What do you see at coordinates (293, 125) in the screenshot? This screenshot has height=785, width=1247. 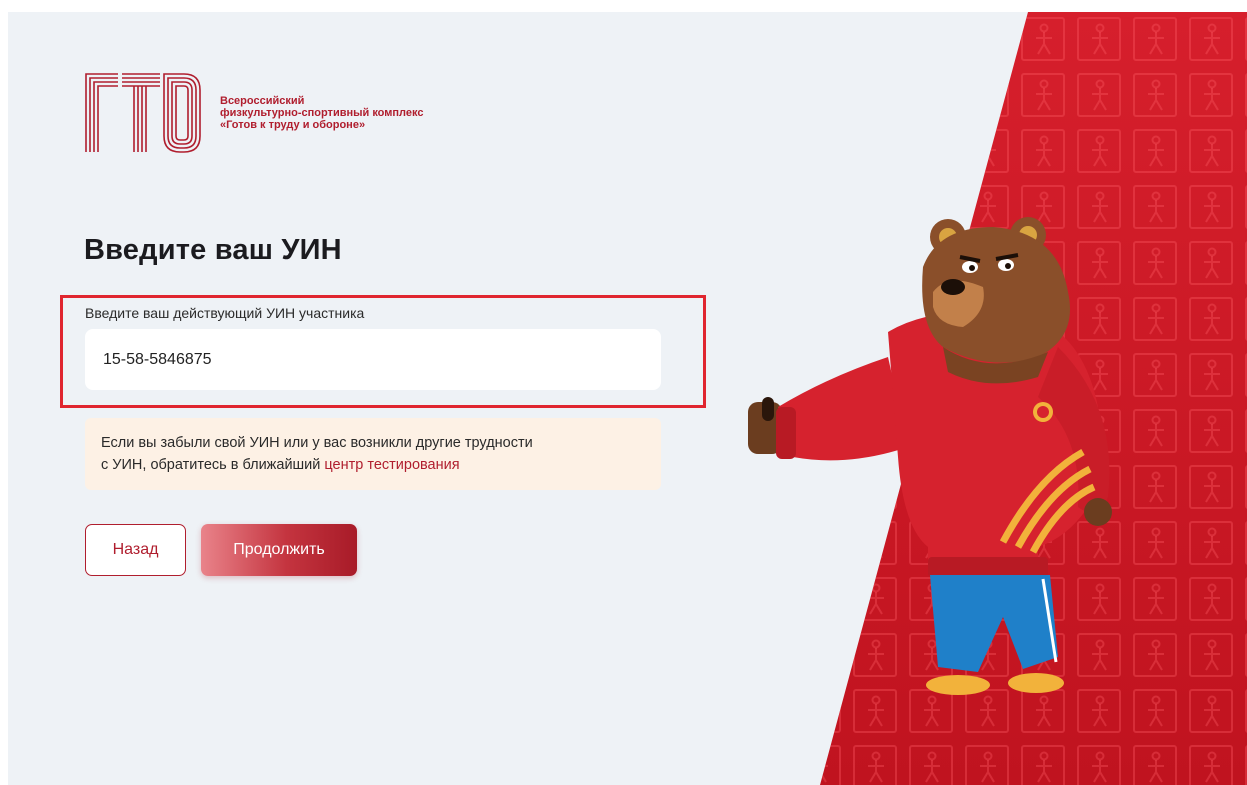 I see `logo-caption-line-3: «Готов к труду и обороне»` at bounding box center [293, 125].